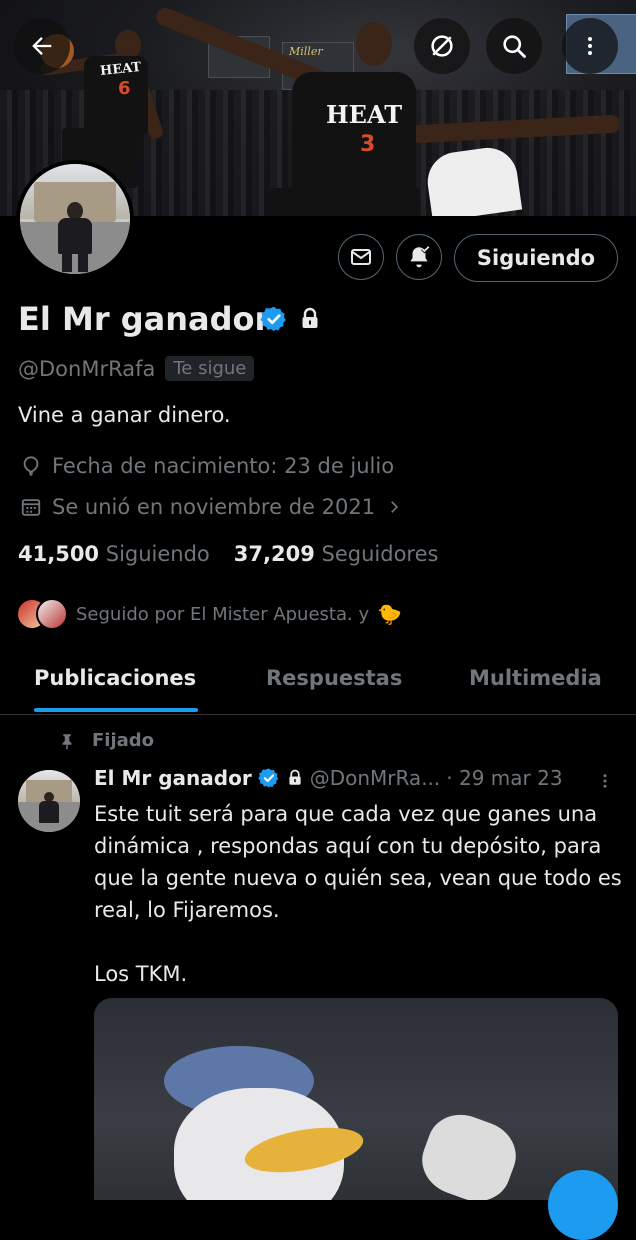  I want to click on notifications-button, so click(419, 257).